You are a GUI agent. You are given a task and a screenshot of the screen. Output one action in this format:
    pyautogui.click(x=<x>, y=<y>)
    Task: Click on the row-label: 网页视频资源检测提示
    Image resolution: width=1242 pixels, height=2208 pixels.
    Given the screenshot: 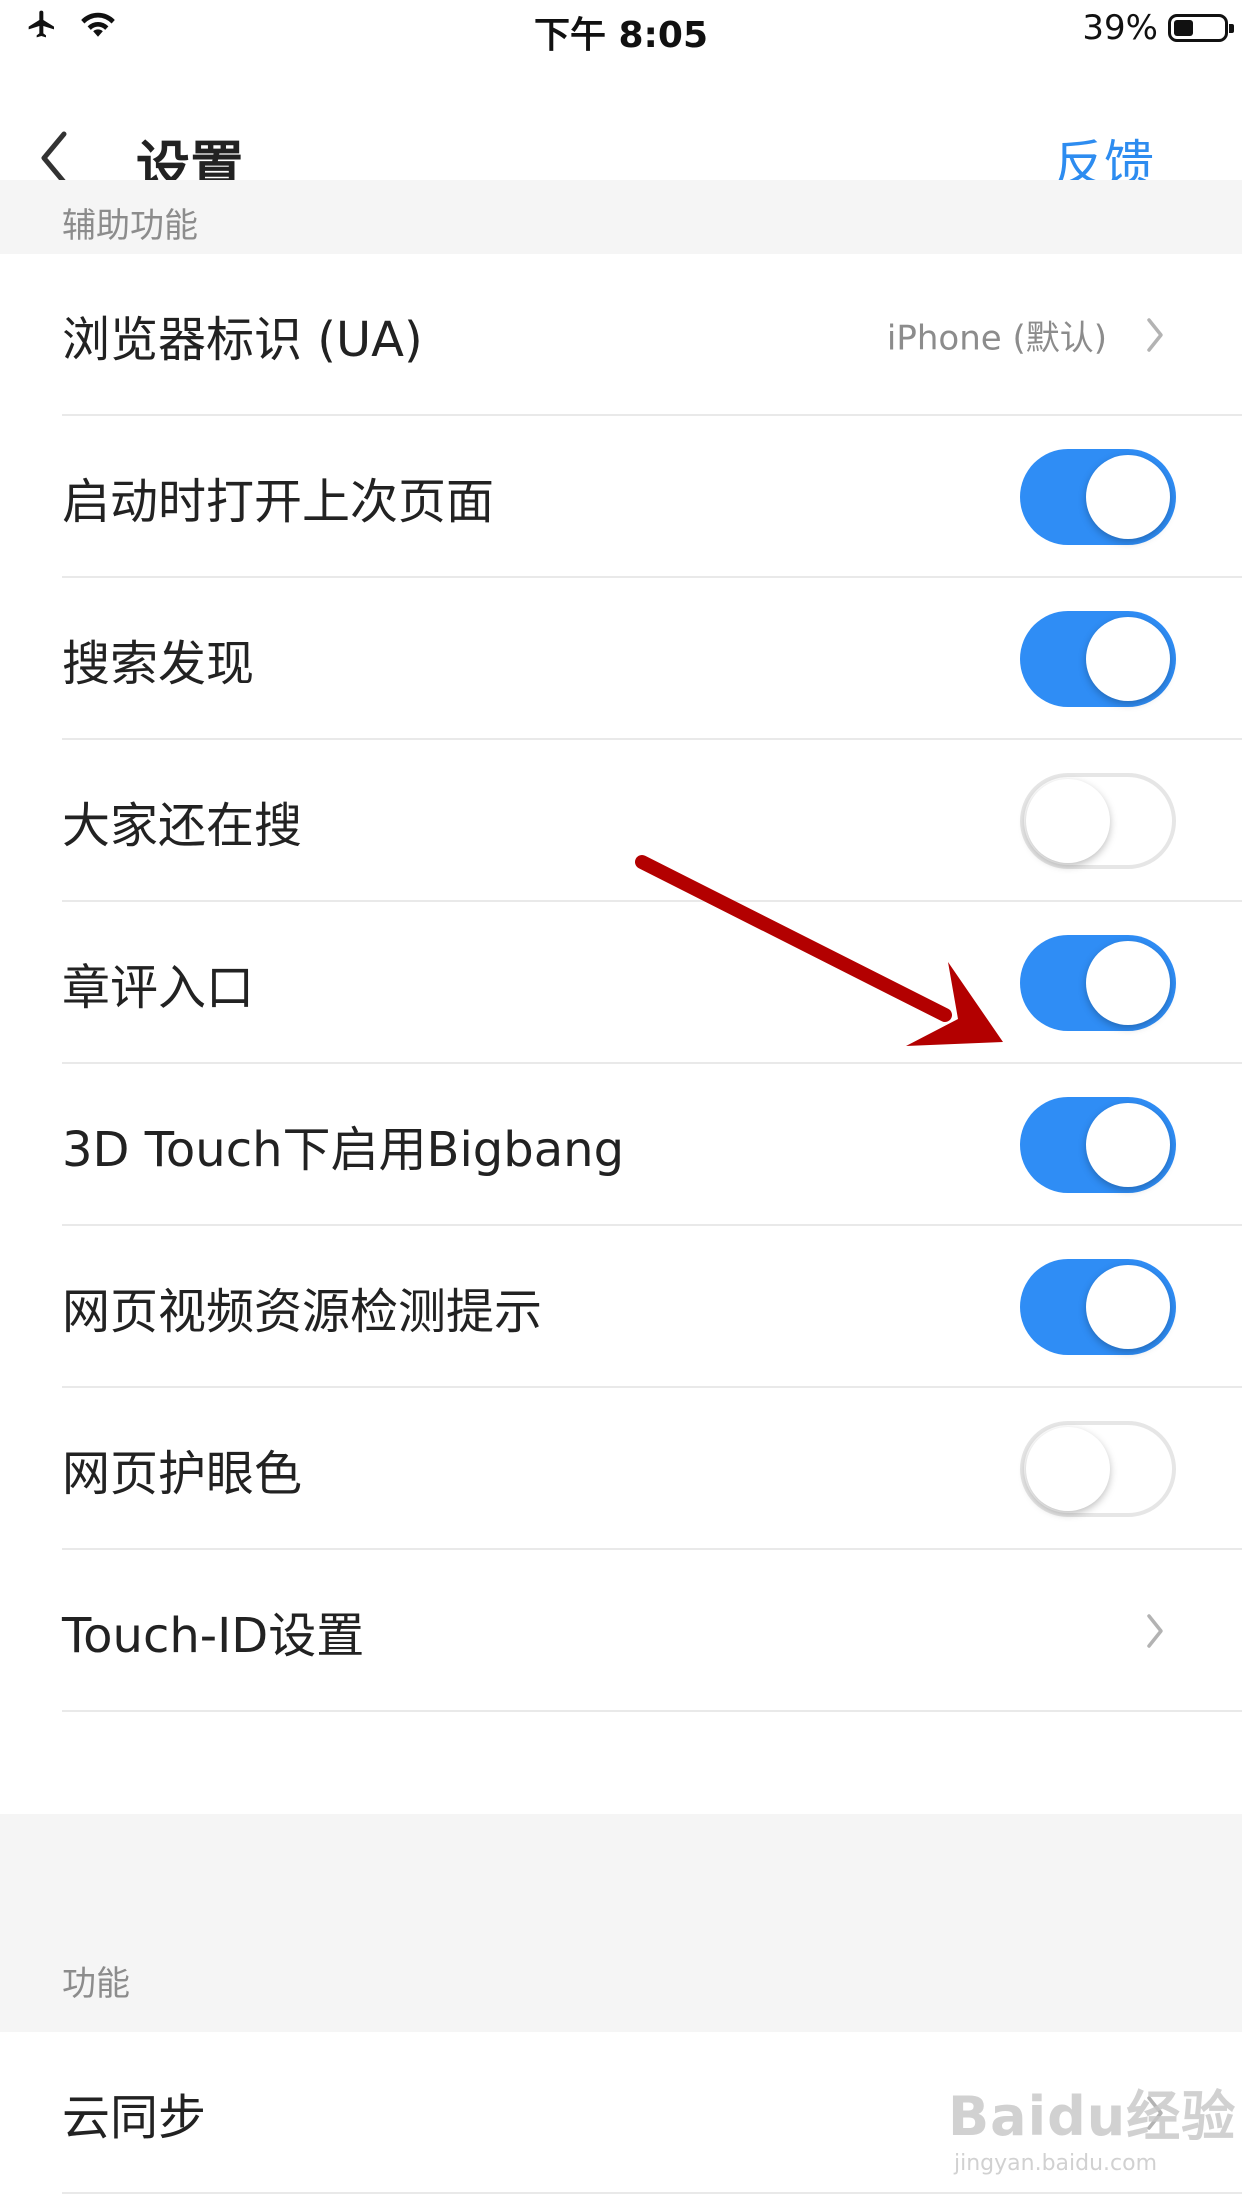 What is the action you would take?
    pyautogui.click(x=302, y=1312)
    